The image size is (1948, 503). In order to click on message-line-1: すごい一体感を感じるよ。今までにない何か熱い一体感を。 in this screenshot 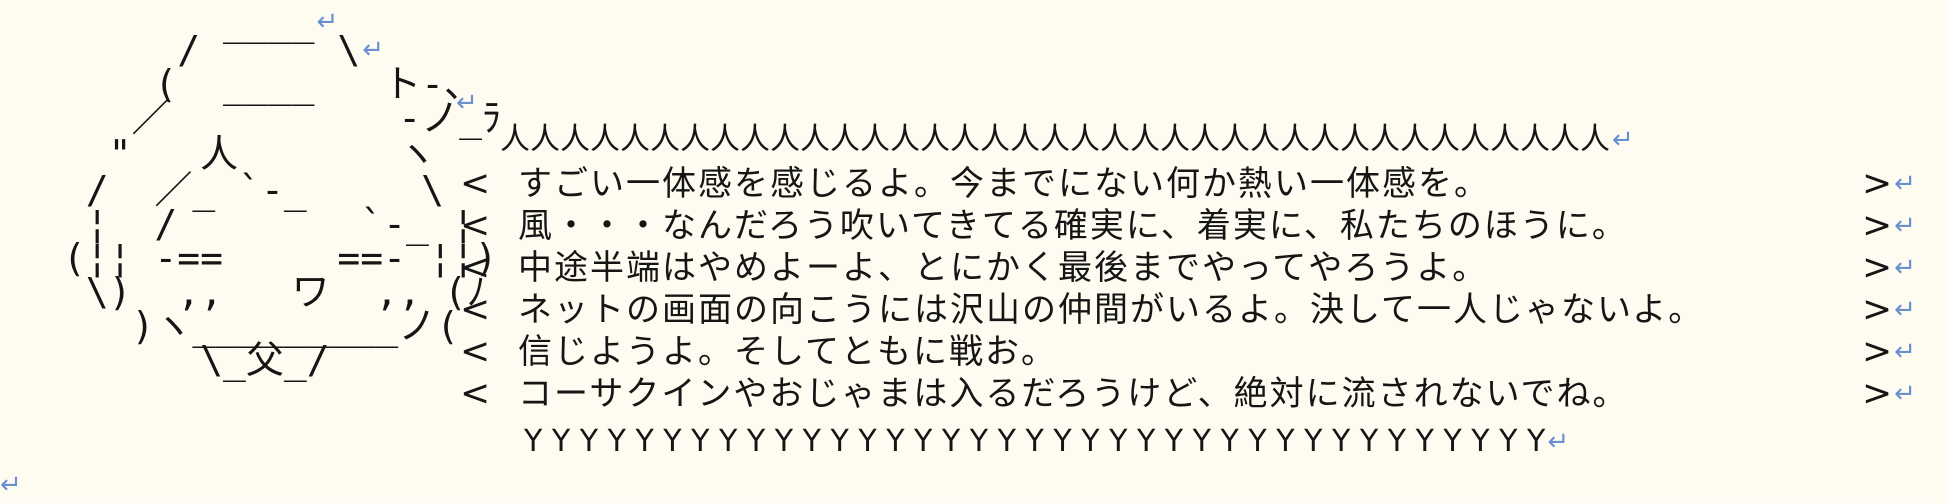, I will do `click(1004, 184)`.